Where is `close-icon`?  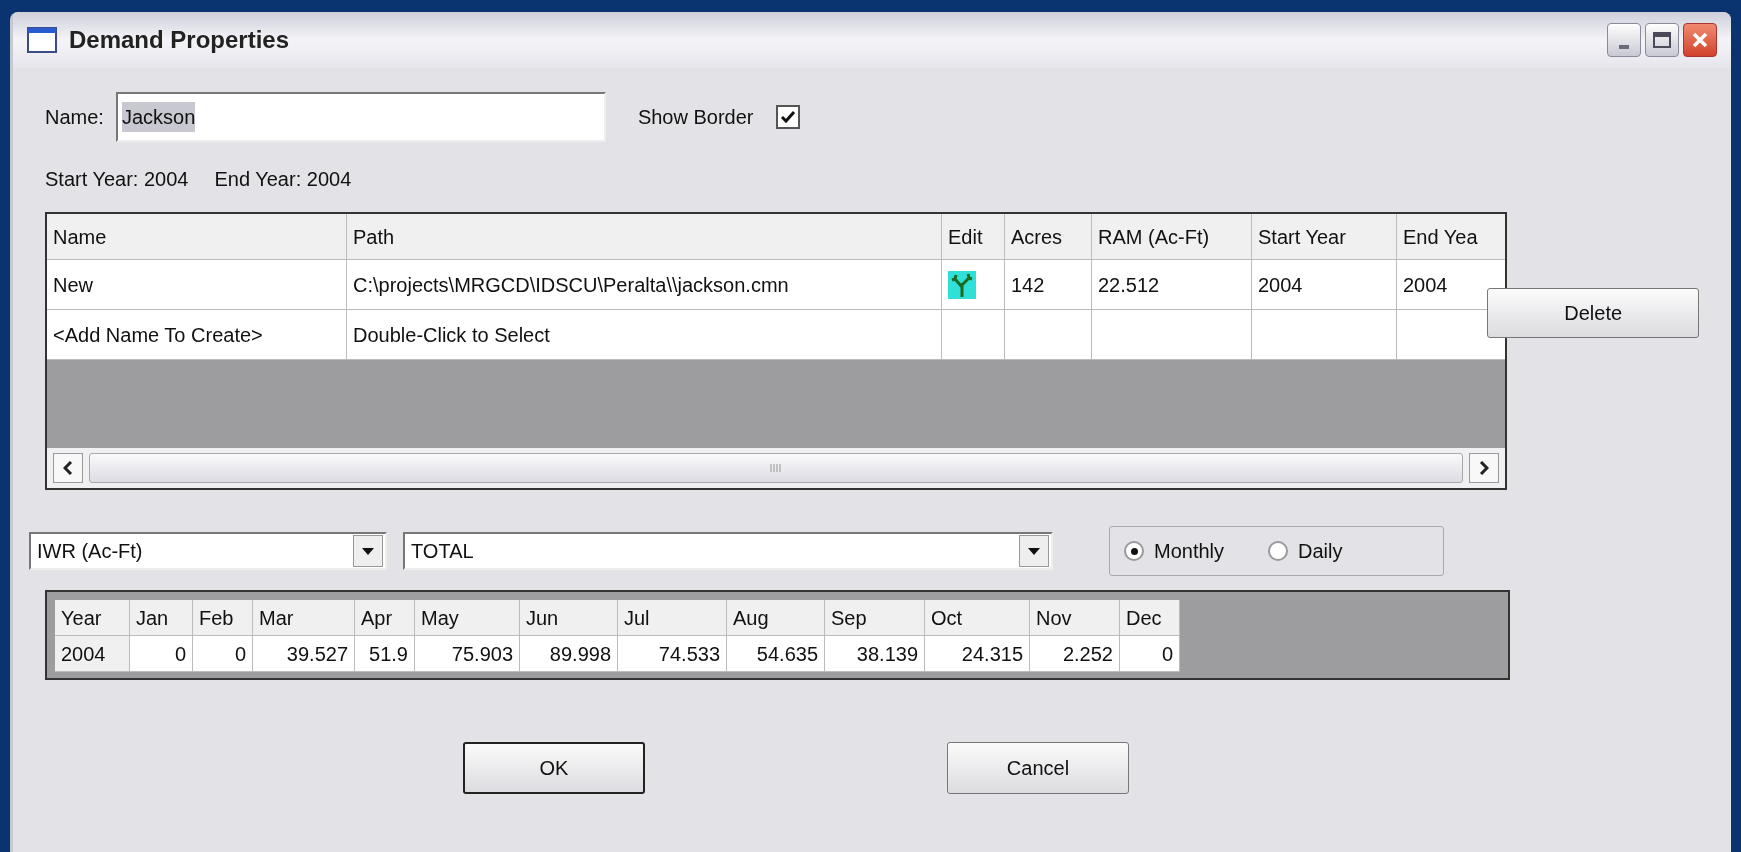 close-icon is located at coordinates (1700, 40).